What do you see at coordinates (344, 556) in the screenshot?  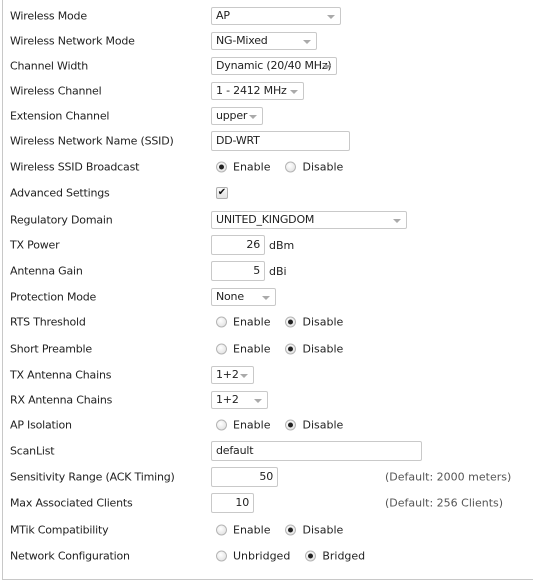 I see `radio-label: Bridged` at bounding box center [344, 556].